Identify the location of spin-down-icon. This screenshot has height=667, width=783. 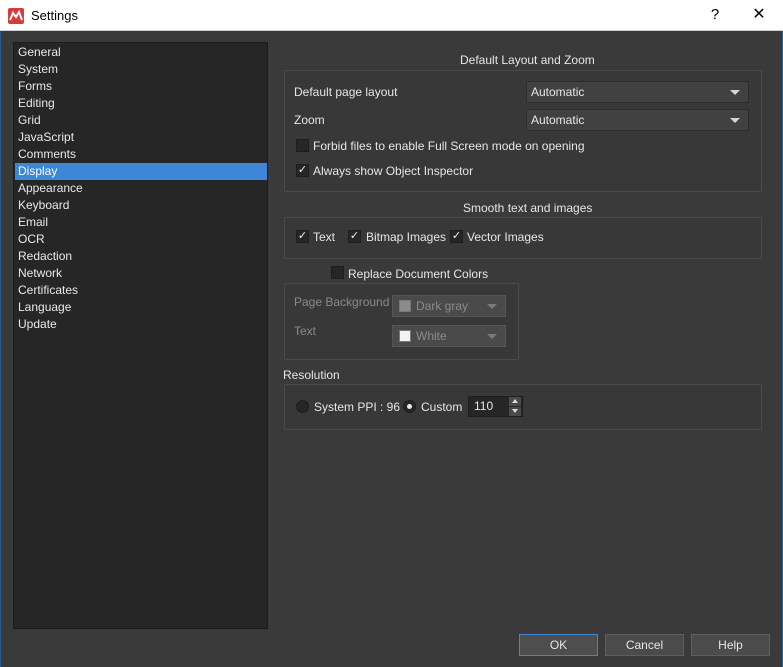
(515, 411).